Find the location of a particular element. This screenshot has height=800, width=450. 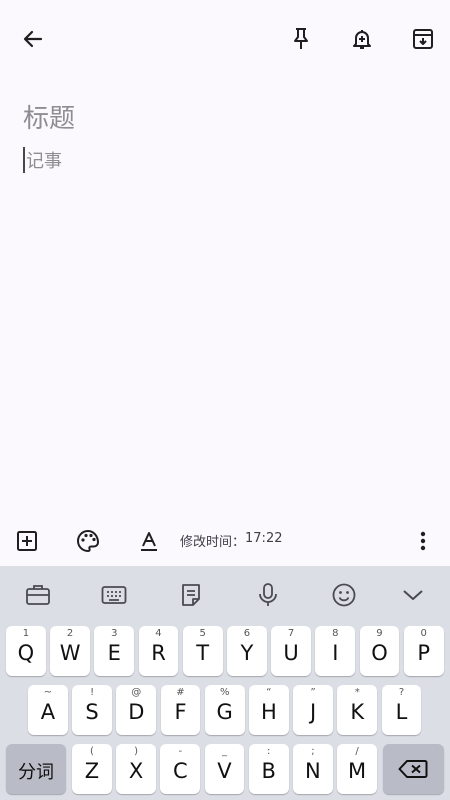

key-label: A is located at coordinates (48, 712).